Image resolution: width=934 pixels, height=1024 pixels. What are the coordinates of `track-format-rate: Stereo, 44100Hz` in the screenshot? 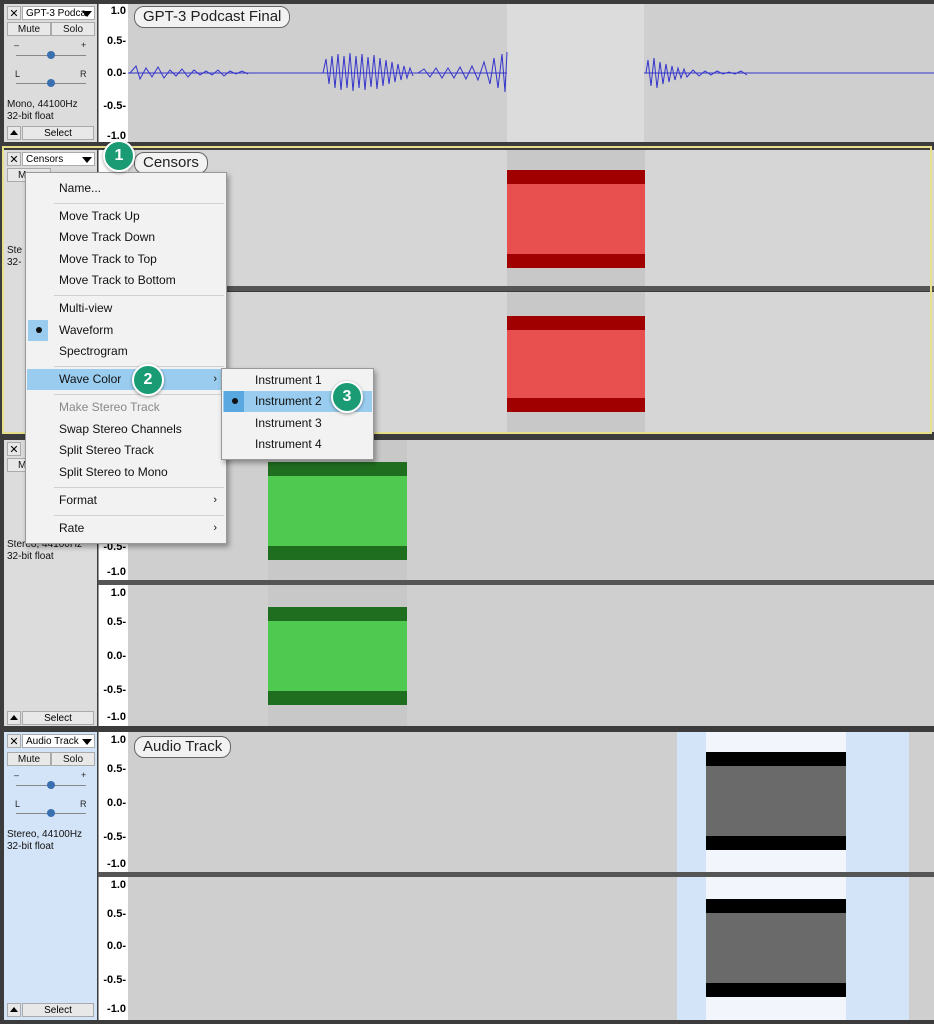 It's located at (45, 834).